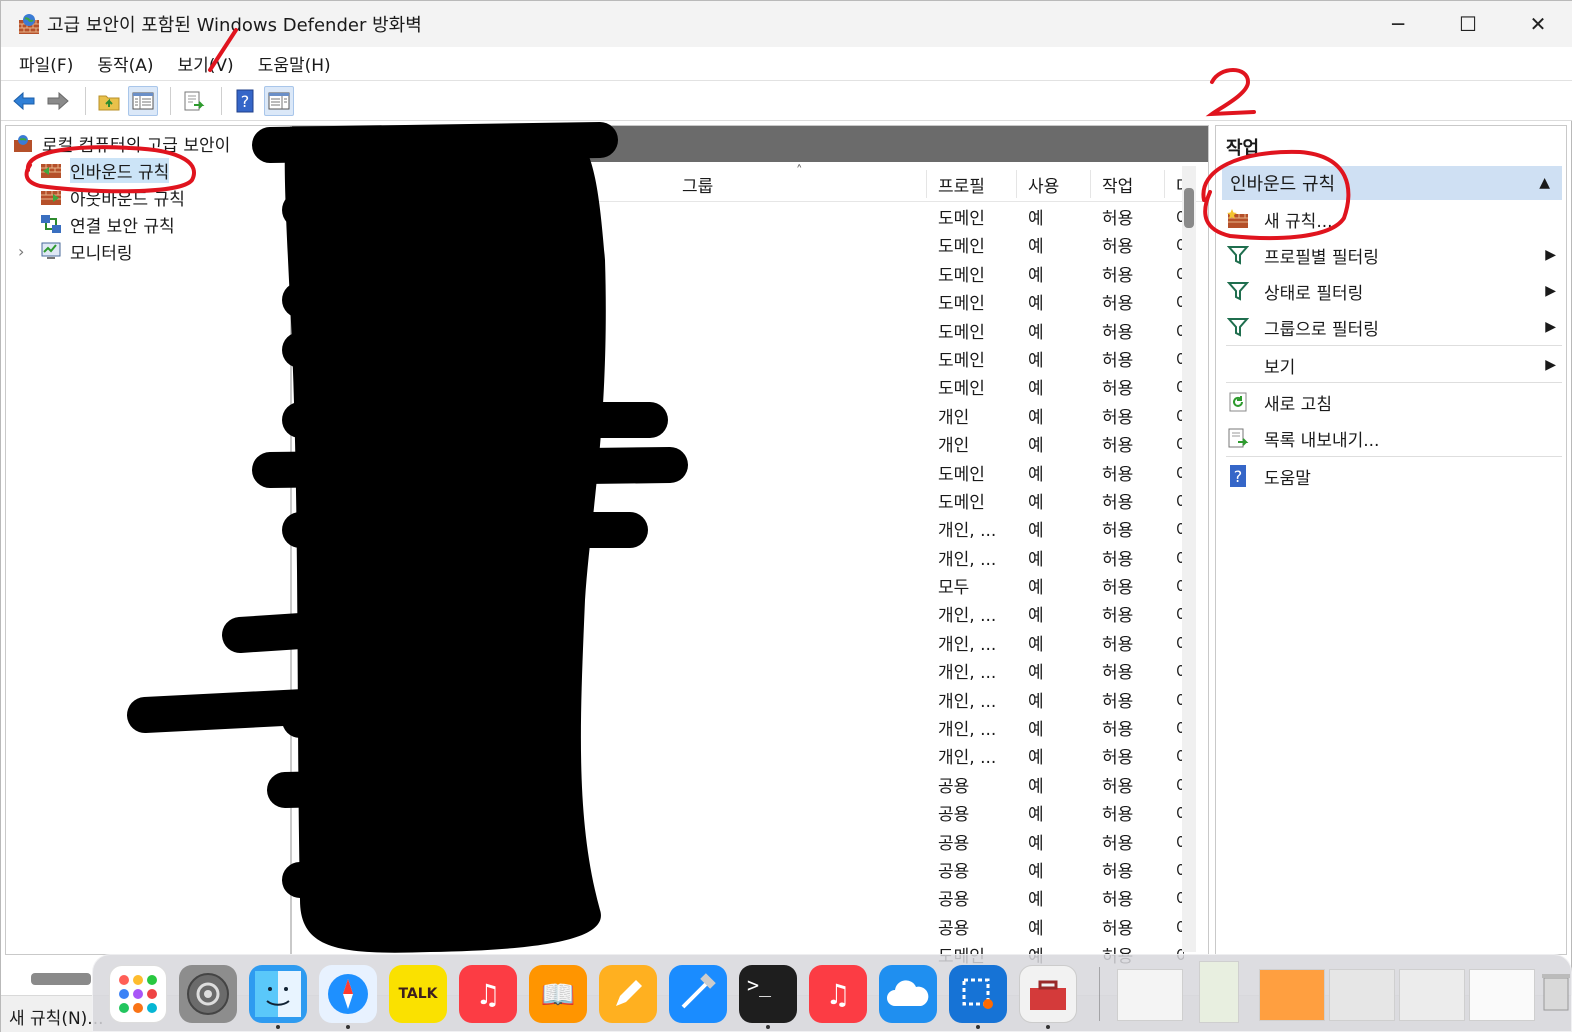  Describe the element at coordinates (628, 994) in the screenshot. I see `pages-app` at that location.